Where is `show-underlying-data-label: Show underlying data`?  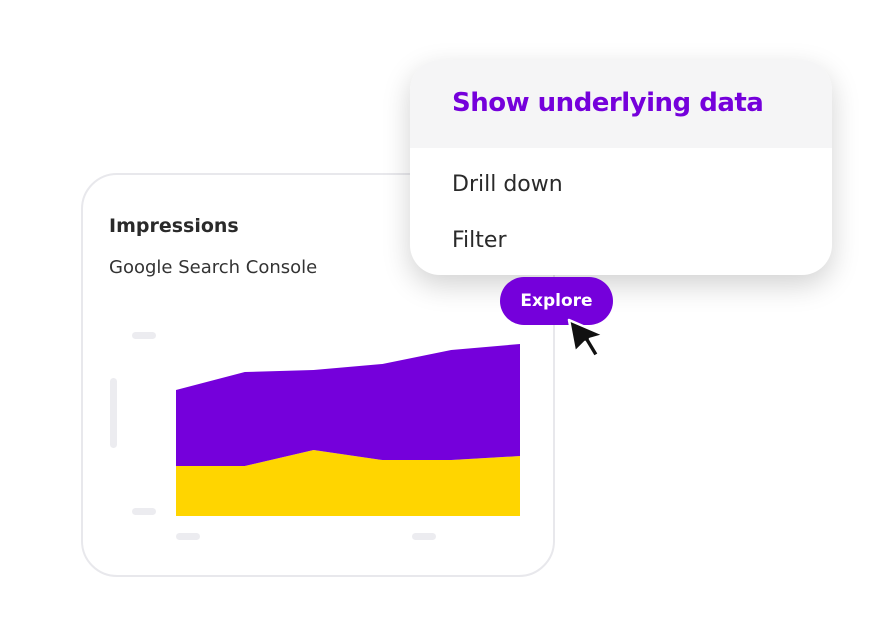
show-underlying-data-label: Show underlying data is located at coordinates (608, 103).